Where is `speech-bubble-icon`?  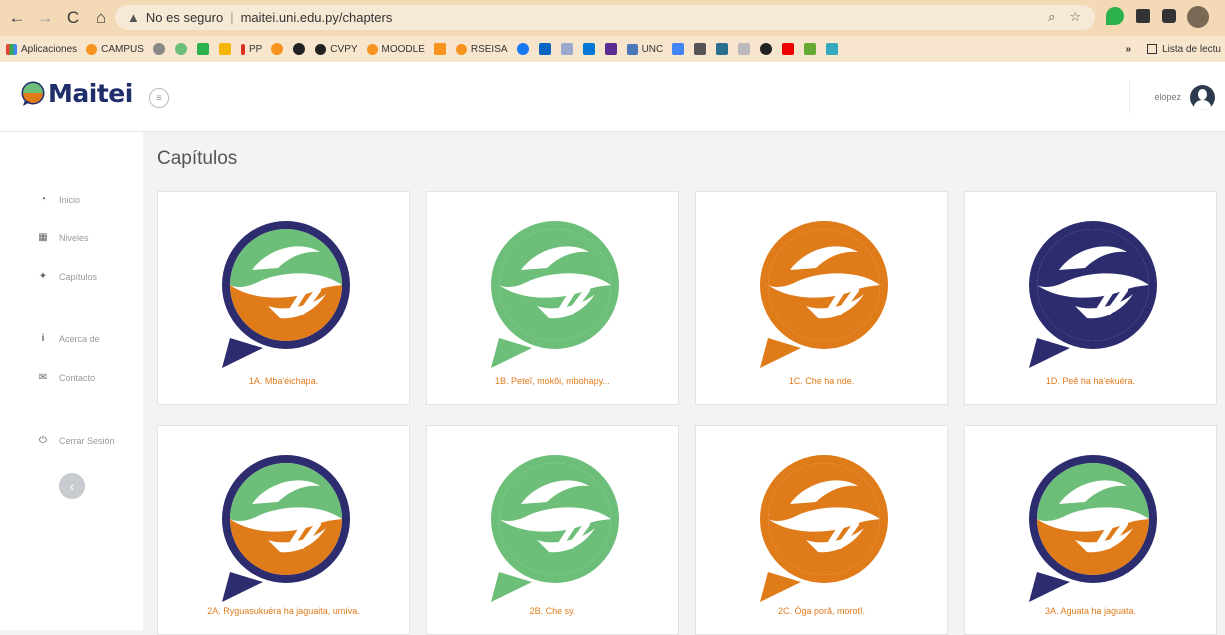
speech-bubble-icon is located at coordinates (33, 94).